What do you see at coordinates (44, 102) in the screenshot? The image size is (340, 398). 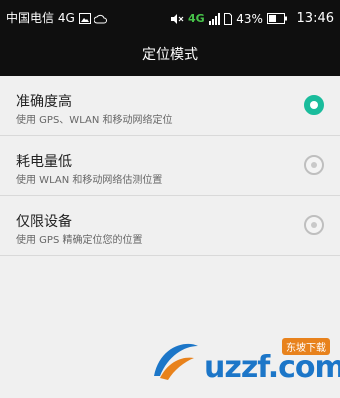 I see `option-title: 准确度高` at bounding box center [44, 102].